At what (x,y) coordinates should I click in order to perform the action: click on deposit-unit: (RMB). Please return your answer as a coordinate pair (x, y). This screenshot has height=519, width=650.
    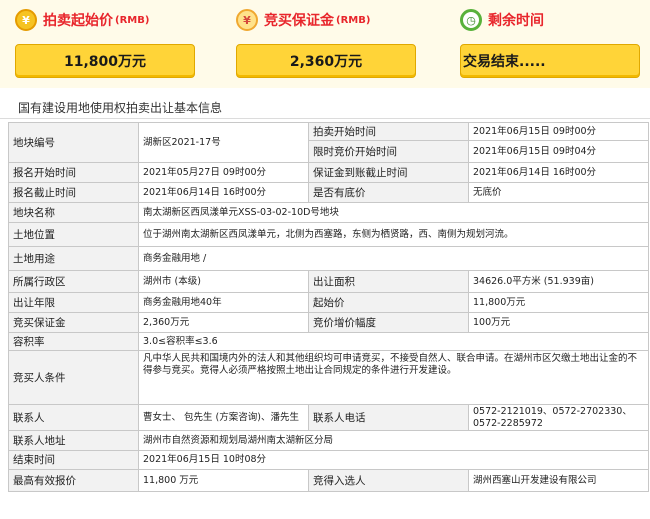
    Looking at the image, I should click on (353, 20).